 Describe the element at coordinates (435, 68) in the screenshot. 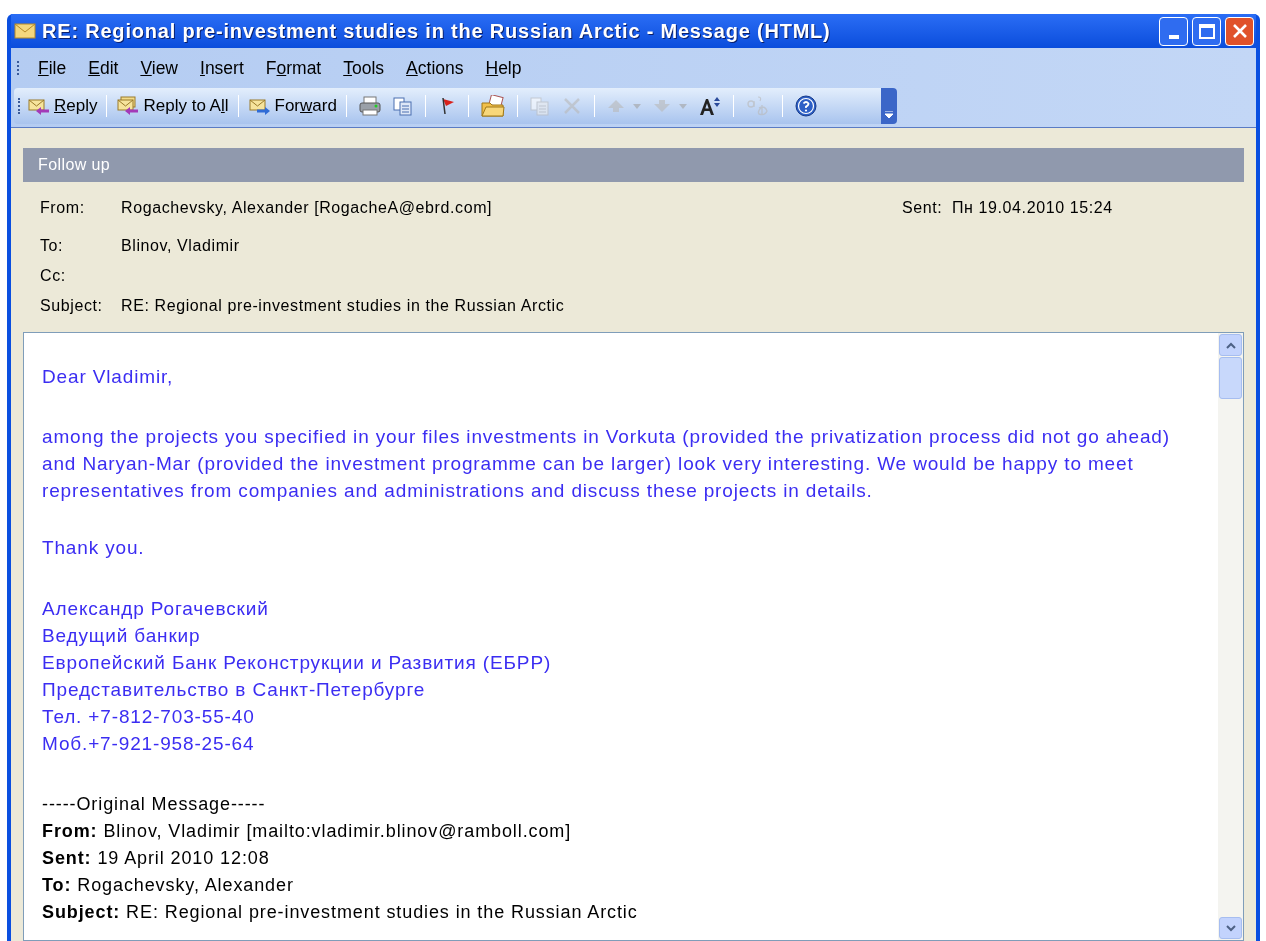

I see `menu-item: Actions` at that location.